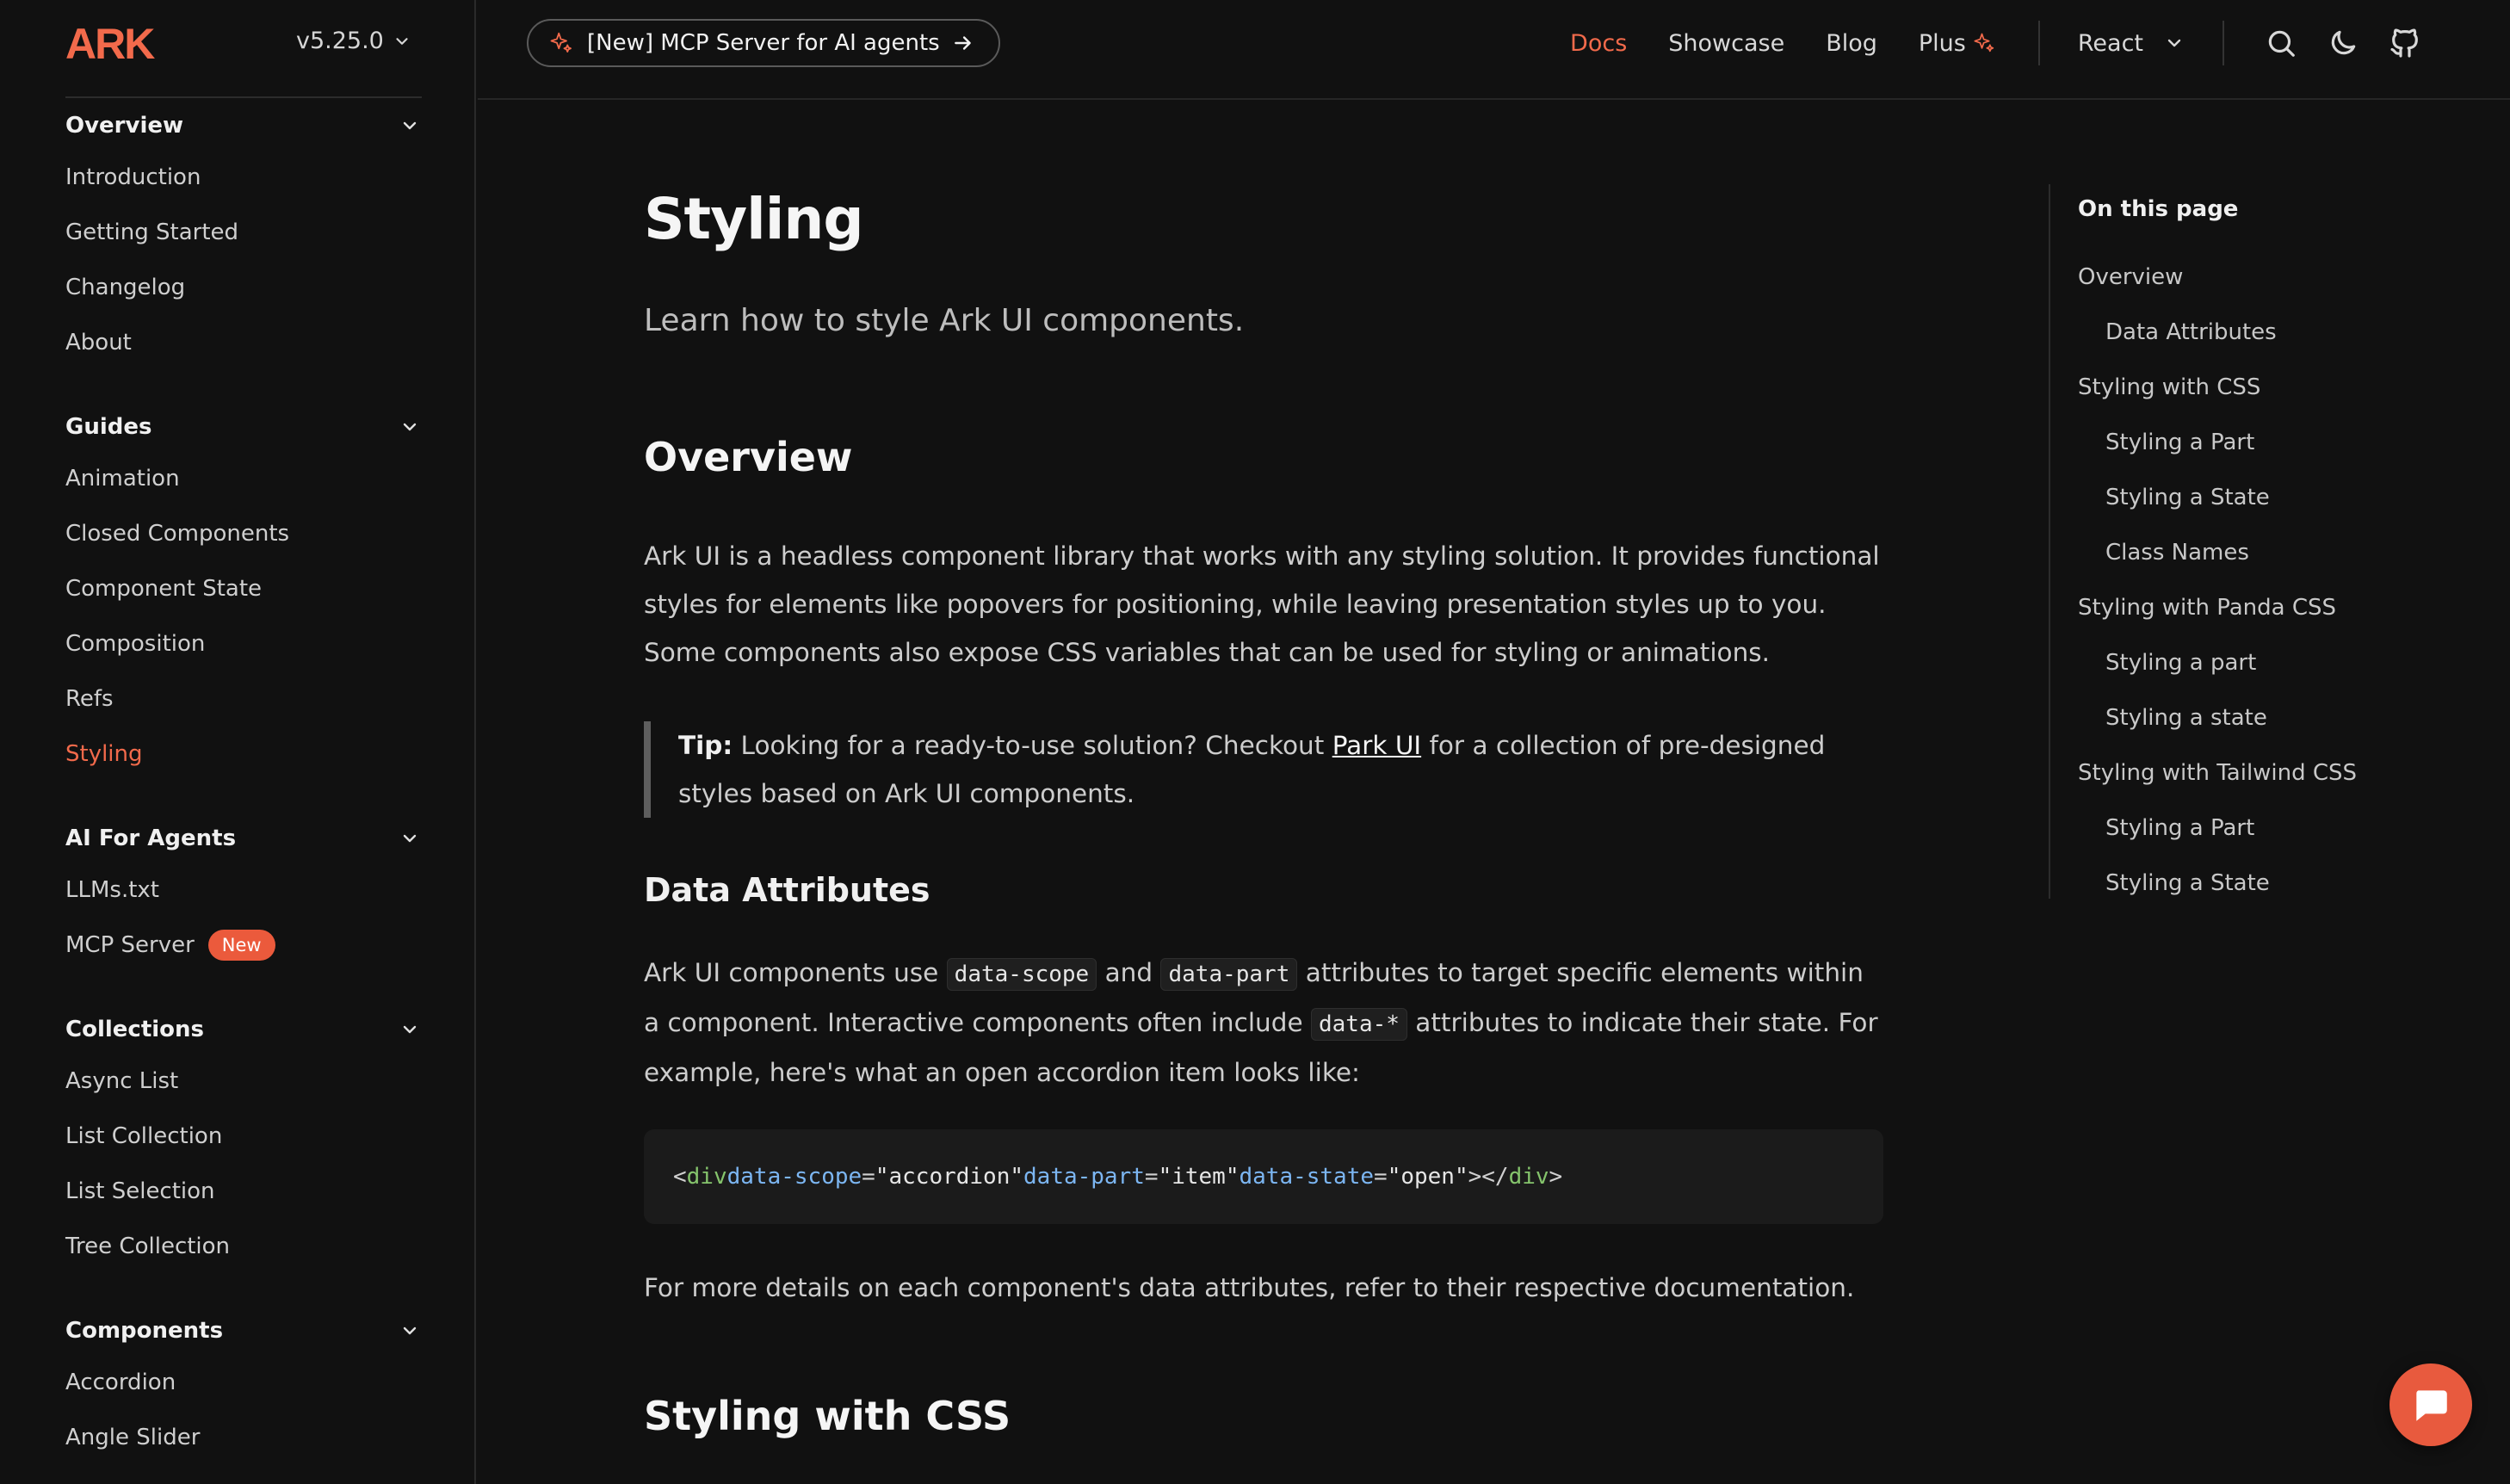 This screenshot has height=1484, width=2510. Describe the element at coordinates (1307, 1177) in the screenshot. I see `code-token: data-state` at that location.